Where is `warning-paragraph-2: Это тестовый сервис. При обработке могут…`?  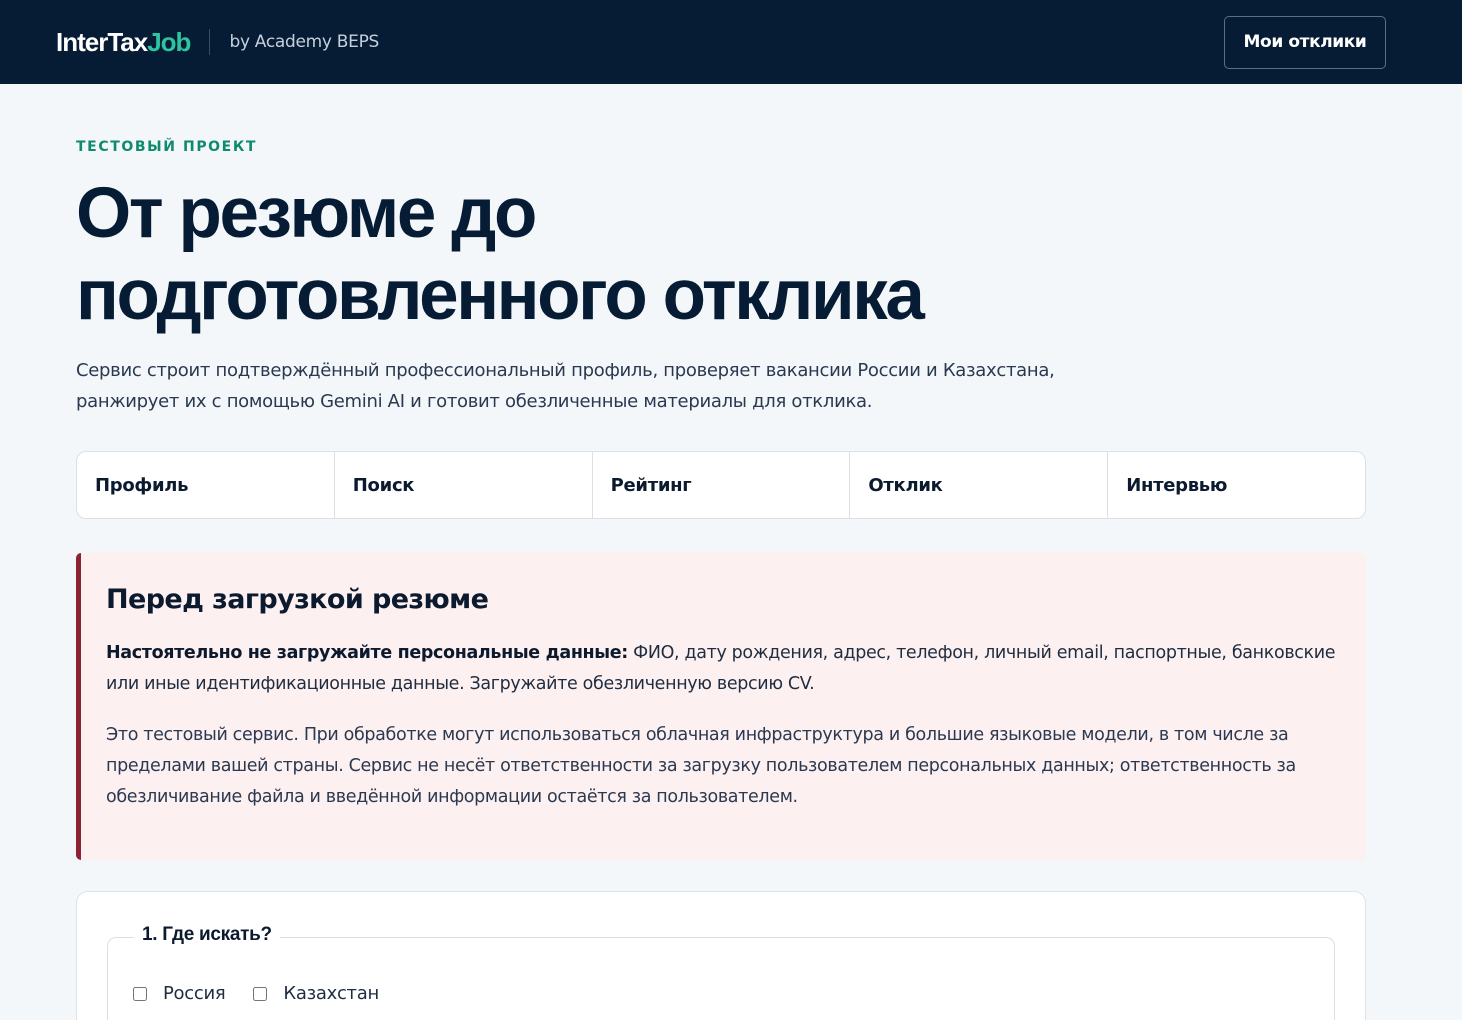
warning-paragraph-2: Это тестовый сервис. При обработке могут… is located at coordinates (701, 766).